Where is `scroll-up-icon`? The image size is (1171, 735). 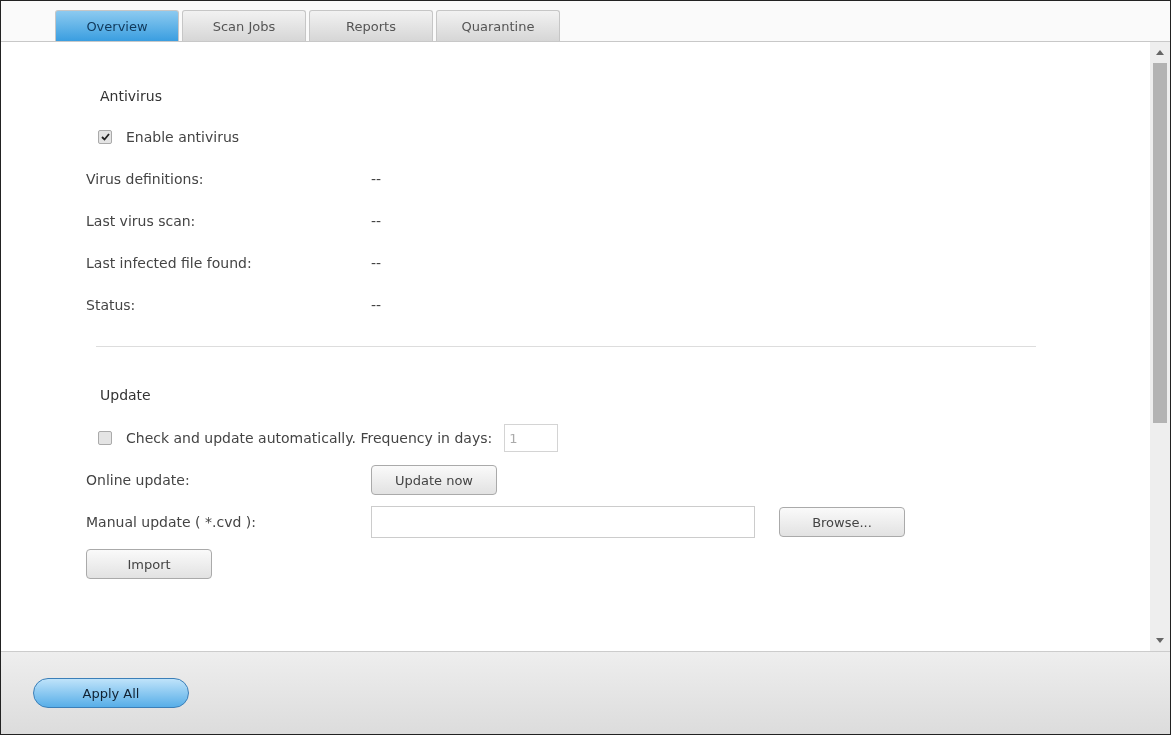
scroll-up-icon is located at coordinates (1160, 52).